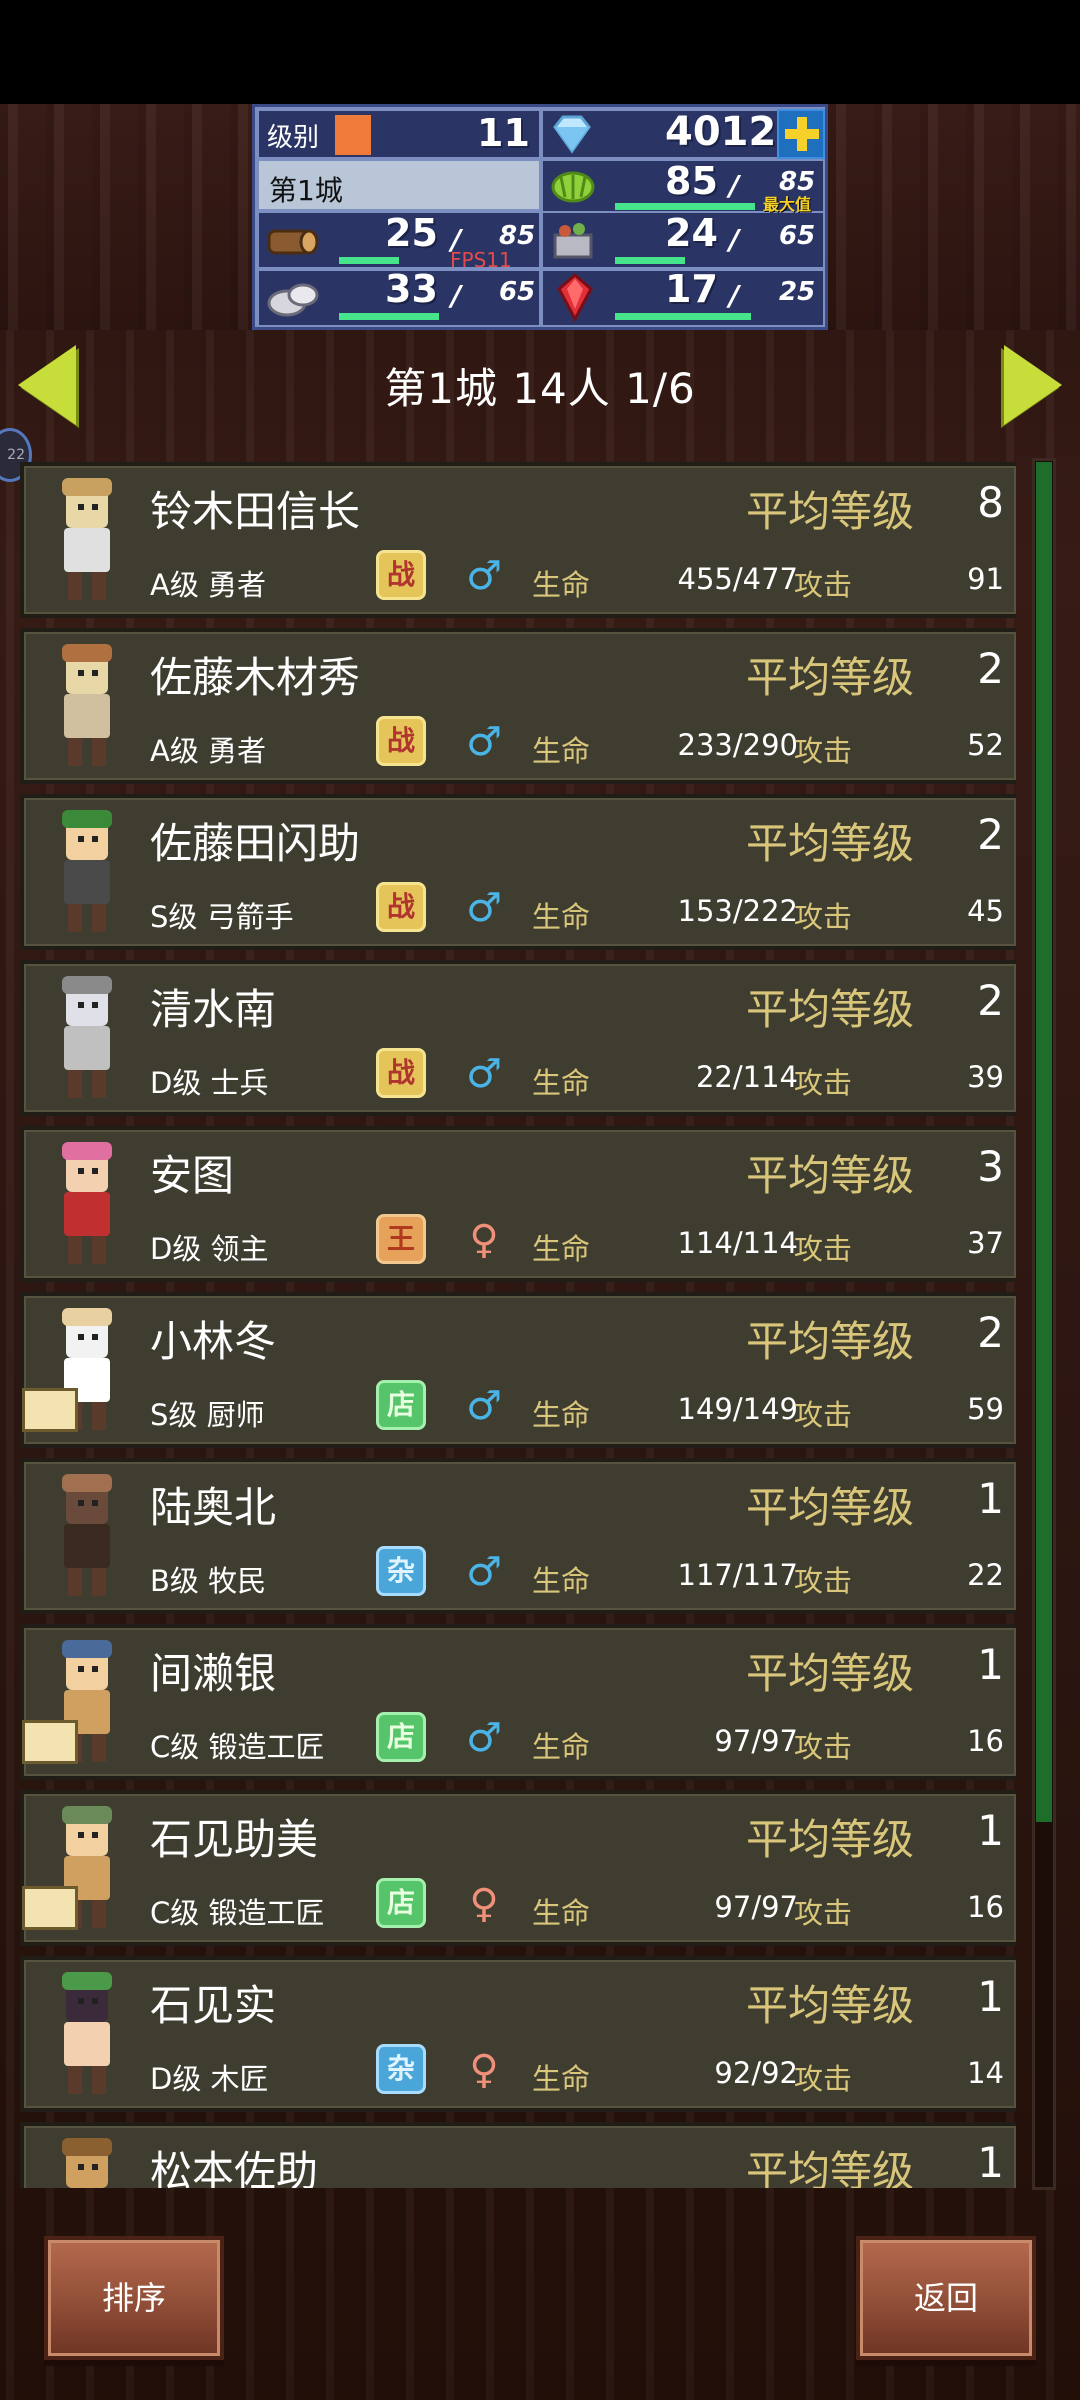  I want to click on back-button: 返回, so click(946, 2298).